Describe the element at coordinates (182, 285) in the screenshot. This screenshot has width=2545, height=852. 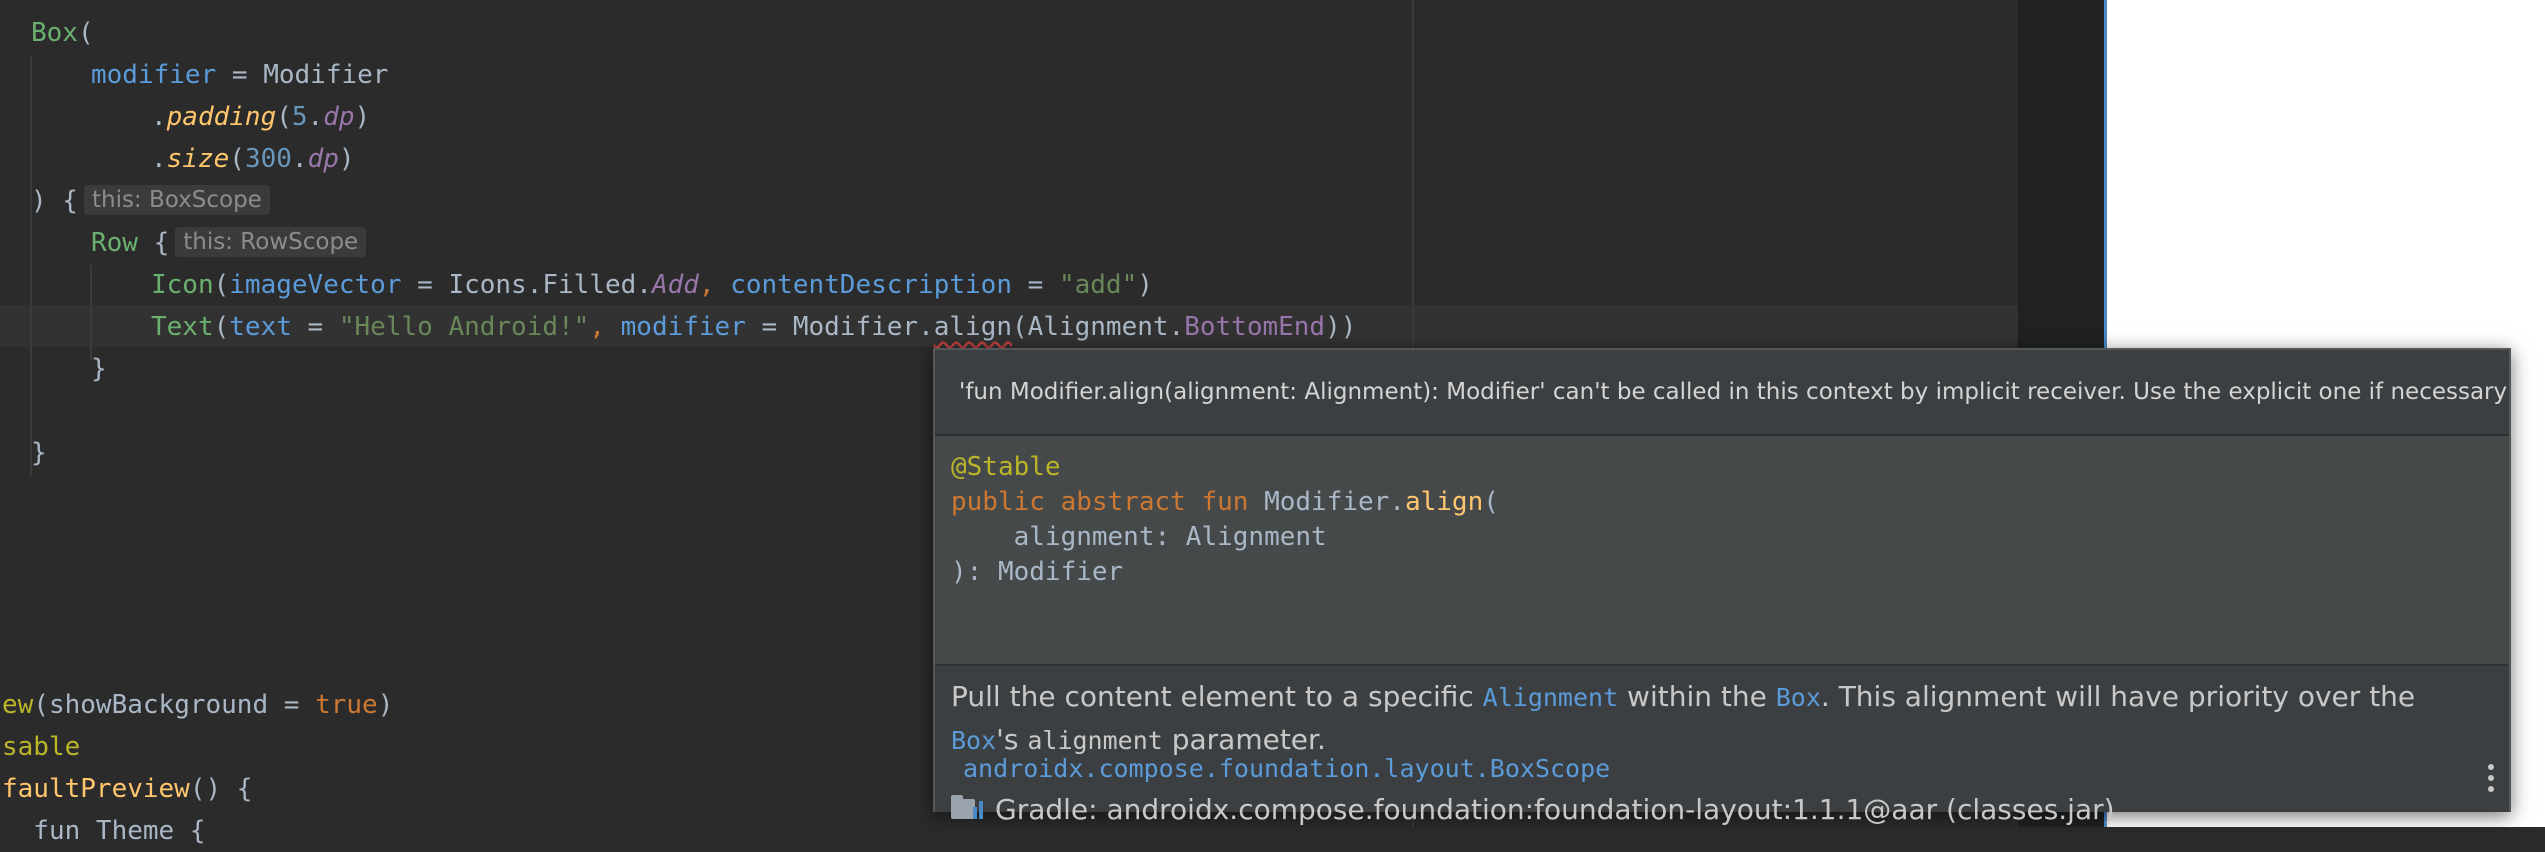
I see `code-token: Icon` at that location.